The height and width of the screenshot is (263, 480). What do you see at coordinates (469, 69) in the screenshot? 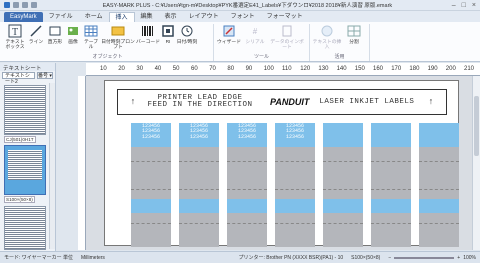
I see `ruler-tick-label: 210` at bounding box center [469, 69].